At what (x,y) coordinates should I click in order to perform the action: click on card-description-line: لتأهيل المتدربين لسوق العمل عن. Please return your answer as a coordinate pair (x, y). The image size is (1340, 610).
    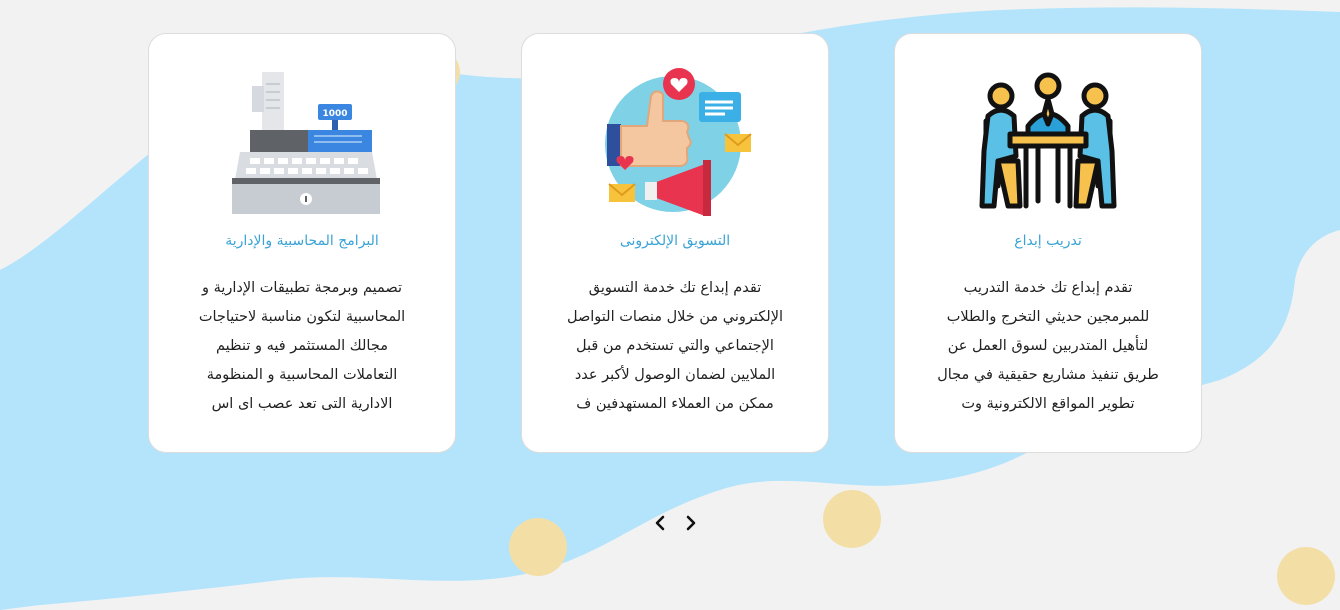
    Looking at the image, I should click on (1048, 346).